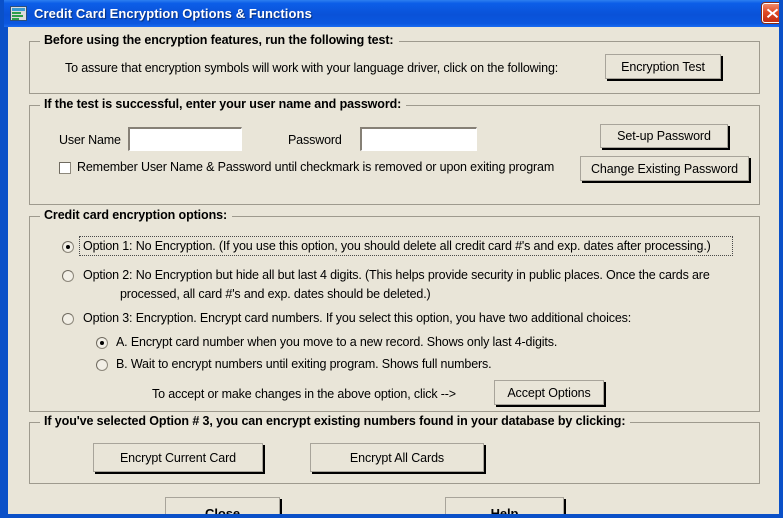 The image size is (783, 518). I want to click on sub-option-b-radio, so click(102, 365).